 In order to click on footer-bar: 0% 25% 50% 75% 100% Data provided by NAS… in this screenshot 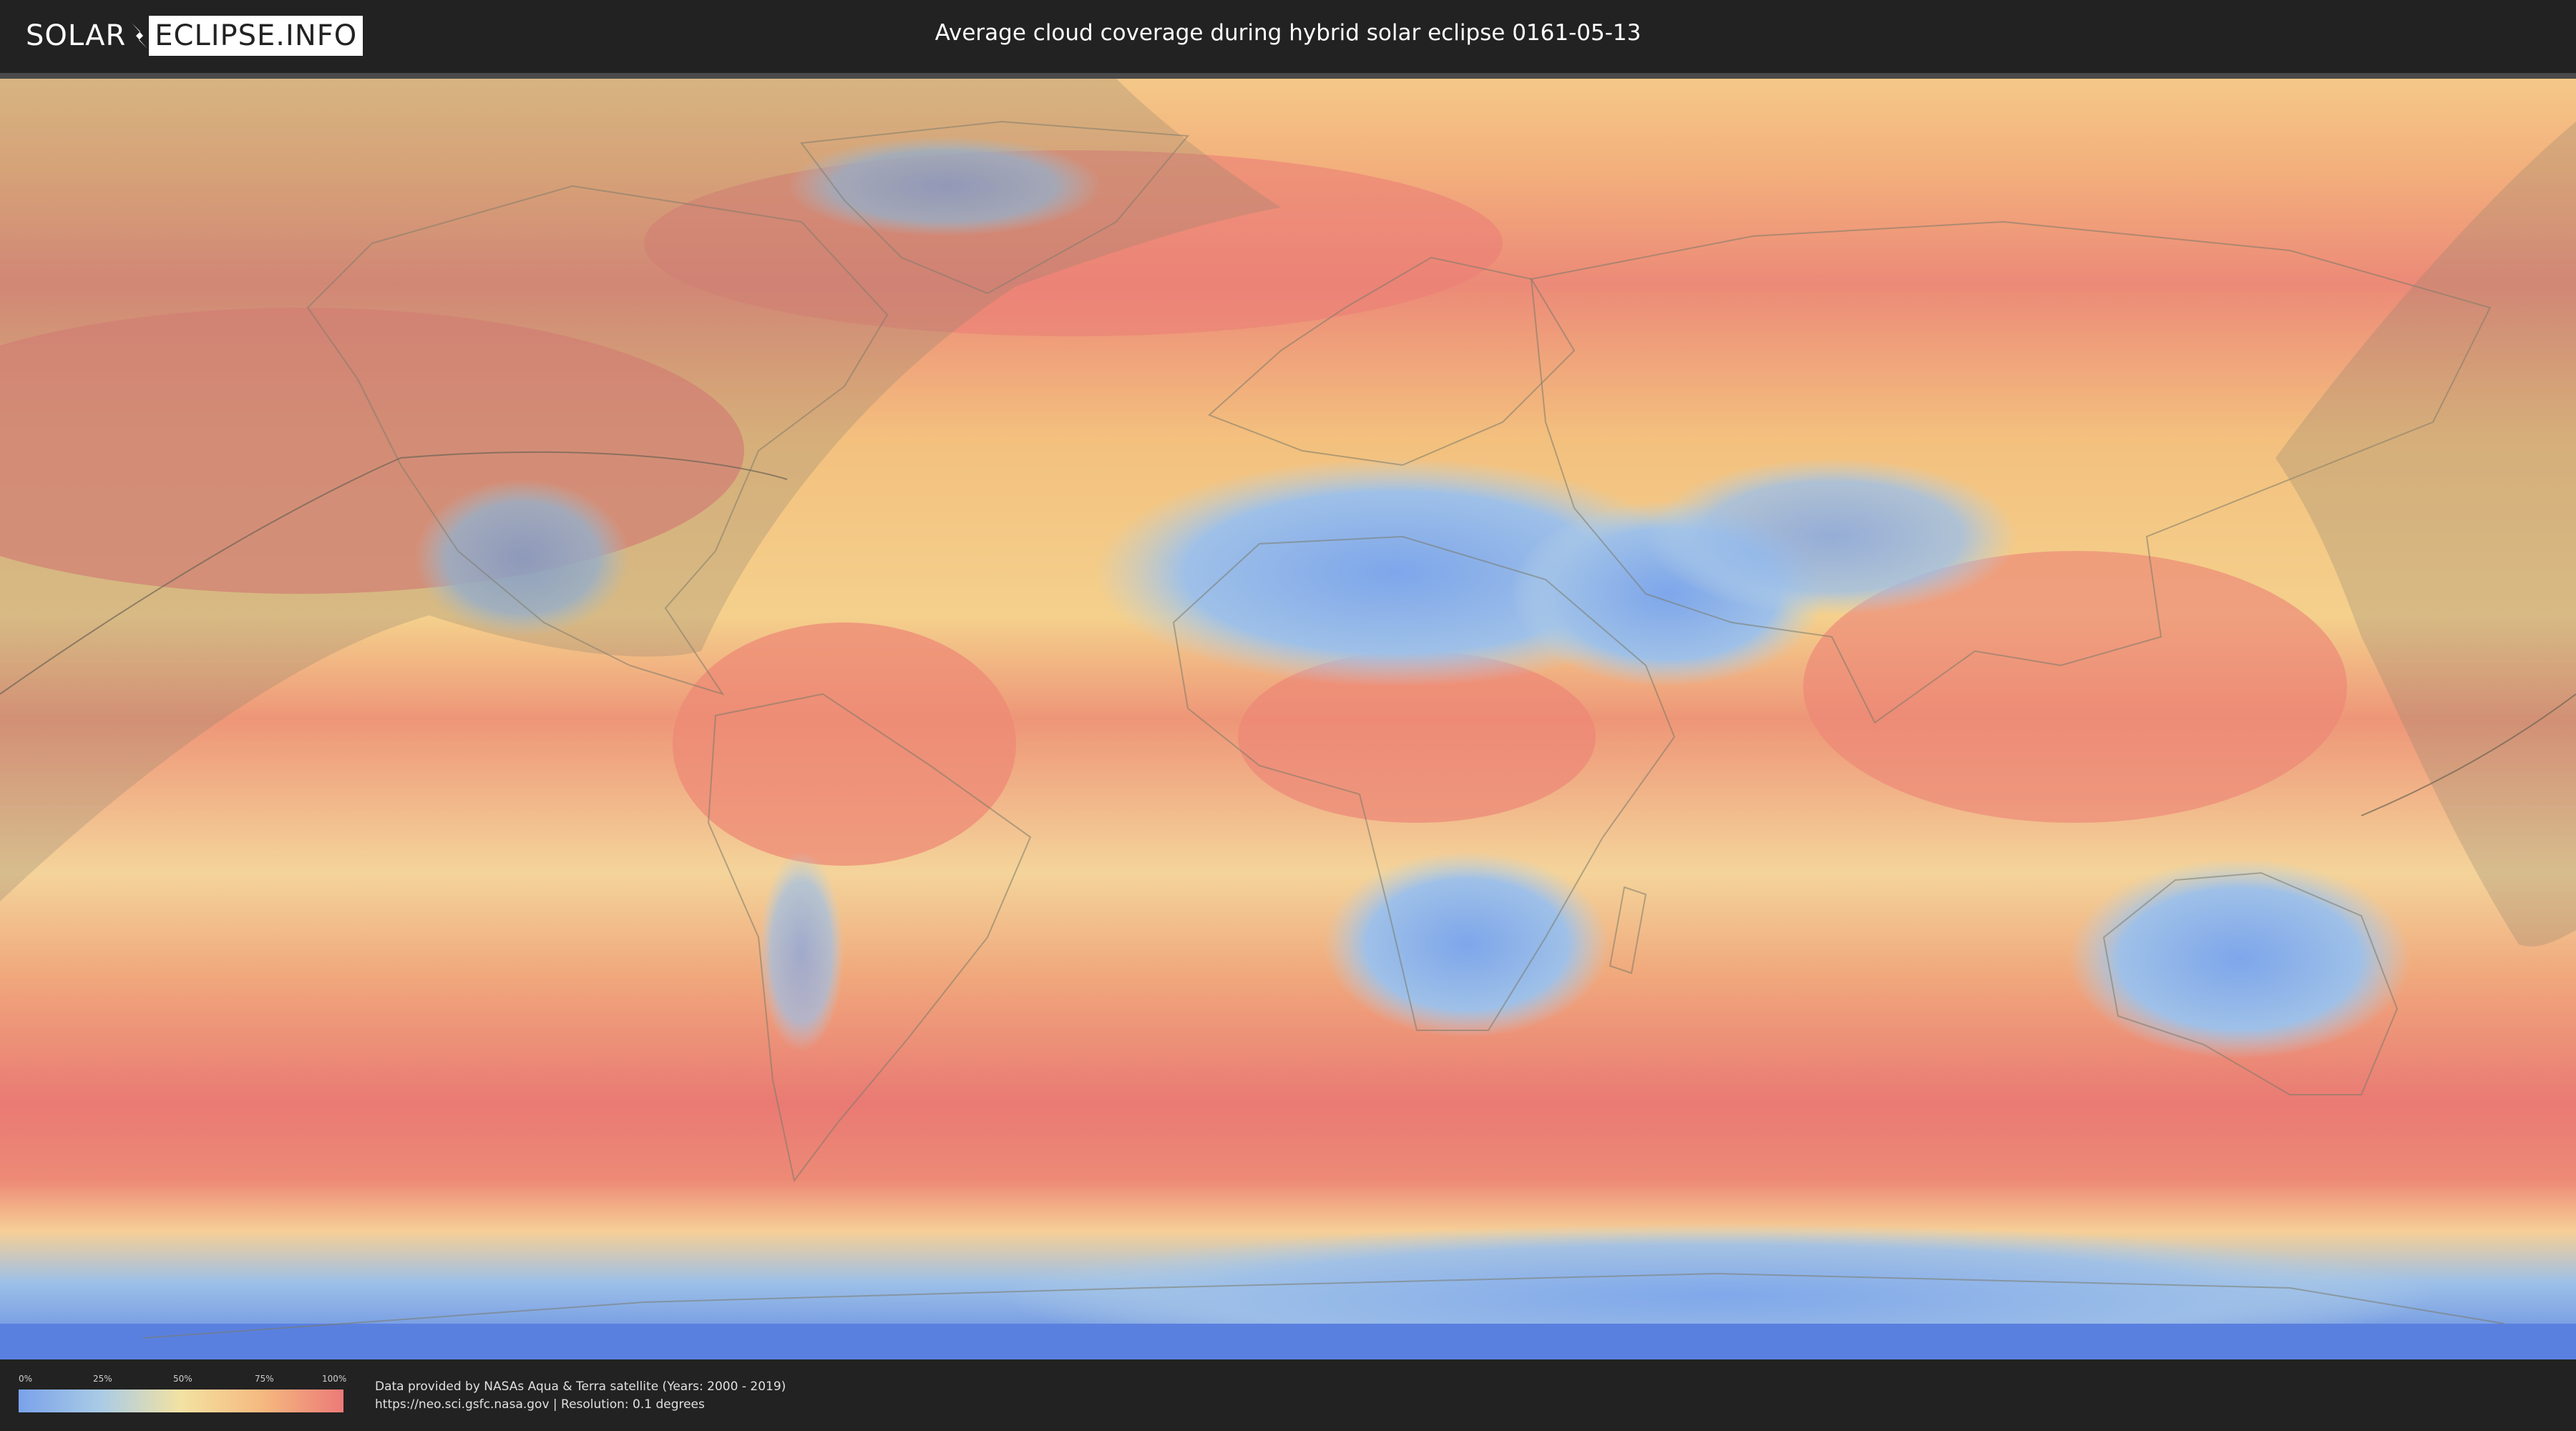, I will do `click(1288, 1395)`.